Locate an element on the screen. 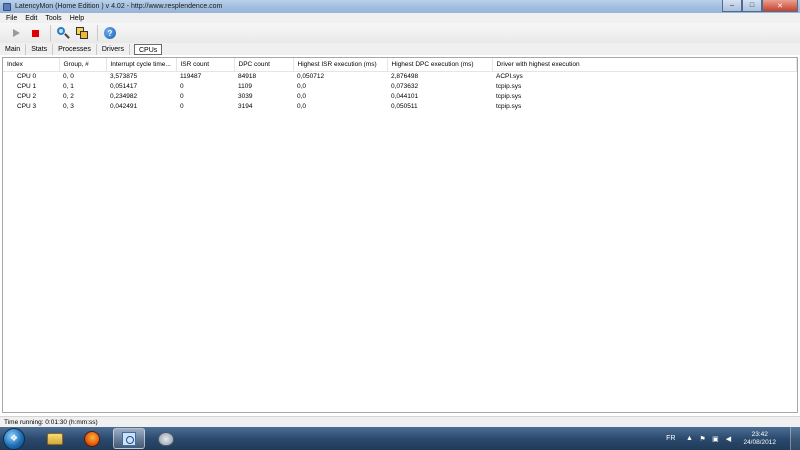 Image resolution: width=800 pixels, height=450 pixels. windows-explorer-icon is located at coordinates (55, 438).